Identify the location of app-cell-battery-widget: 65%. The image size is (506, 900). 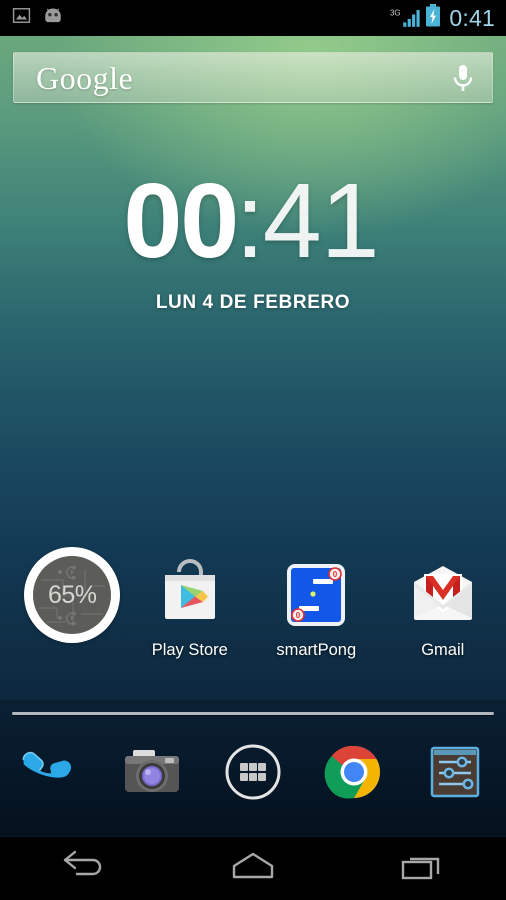
(63, 603).